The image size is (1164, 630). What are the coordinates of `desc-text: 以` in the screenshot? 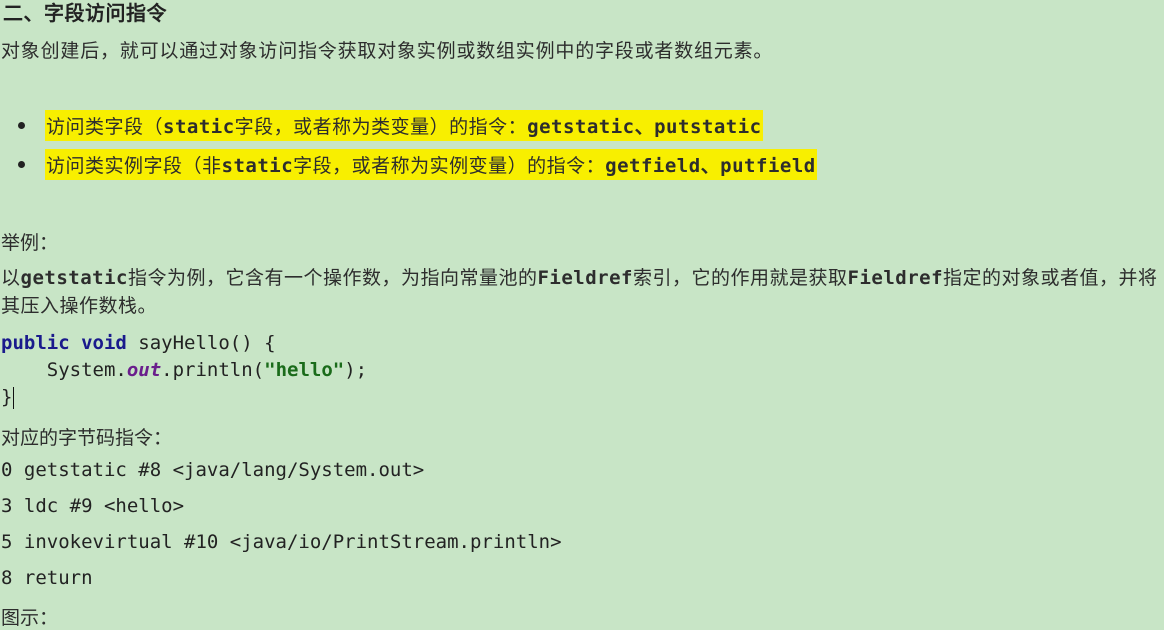 It's located at (11, 278).